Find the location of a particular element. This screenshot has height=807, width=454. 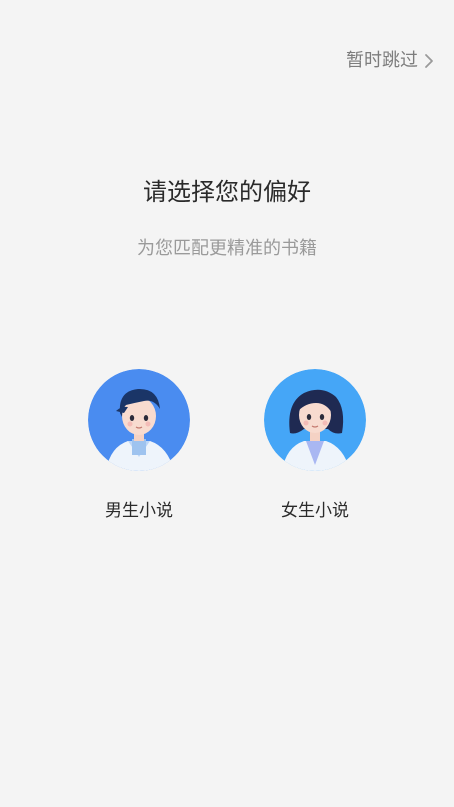

male-avatar-icon is located at coordinates (139, 420).